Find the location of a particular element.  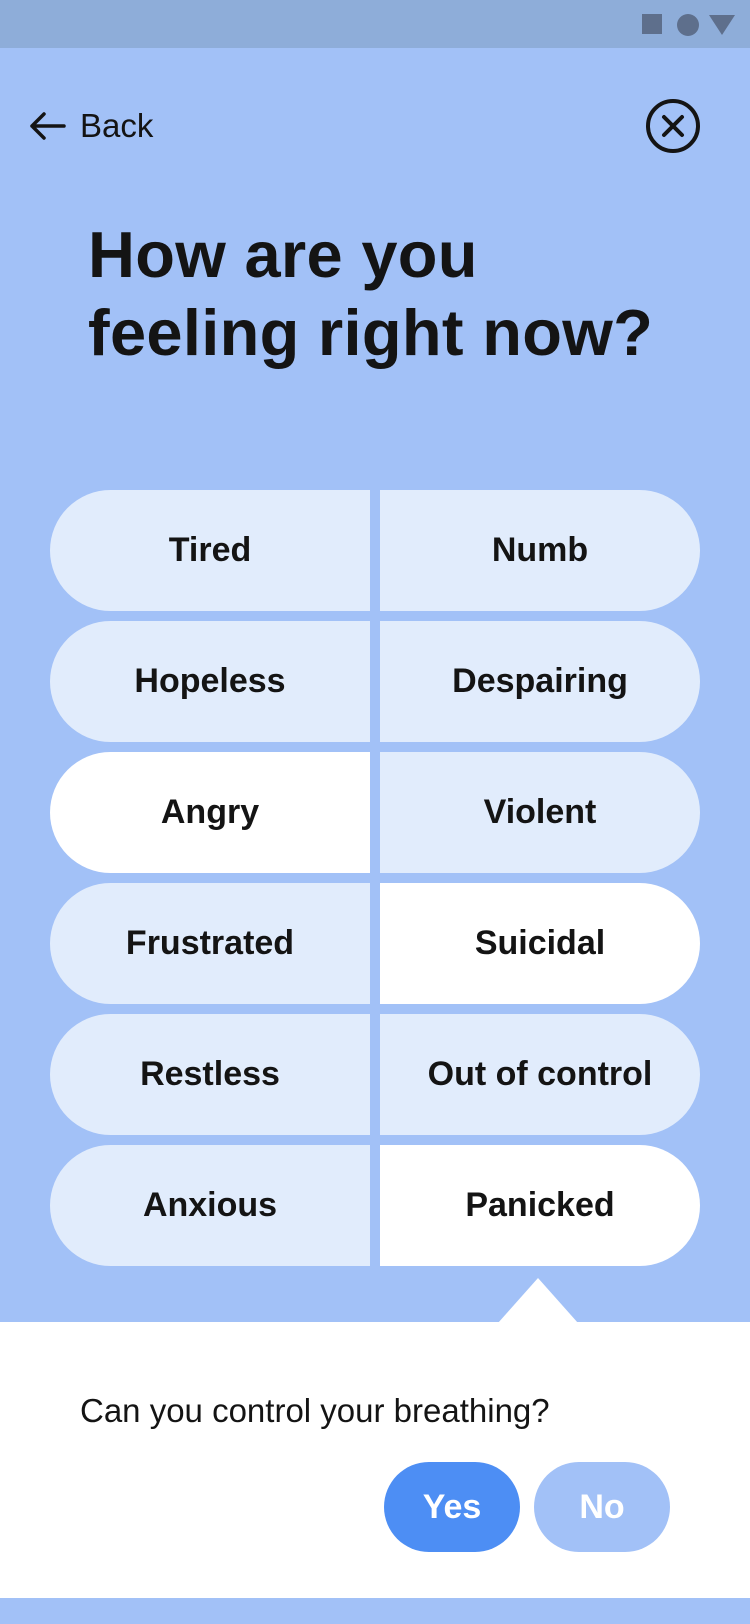

arrow-left-icon is located at coordinates (48, 126).